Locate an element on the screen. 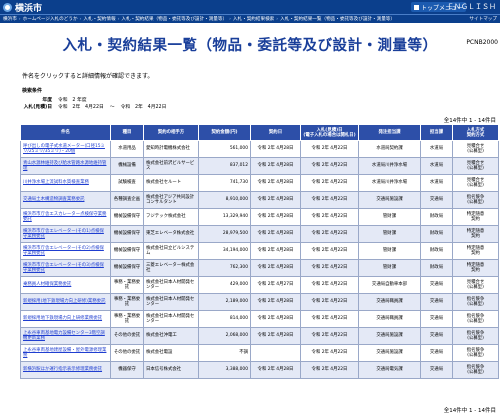  row-department: 水道局契約課 is located at coordinates (389, 149).